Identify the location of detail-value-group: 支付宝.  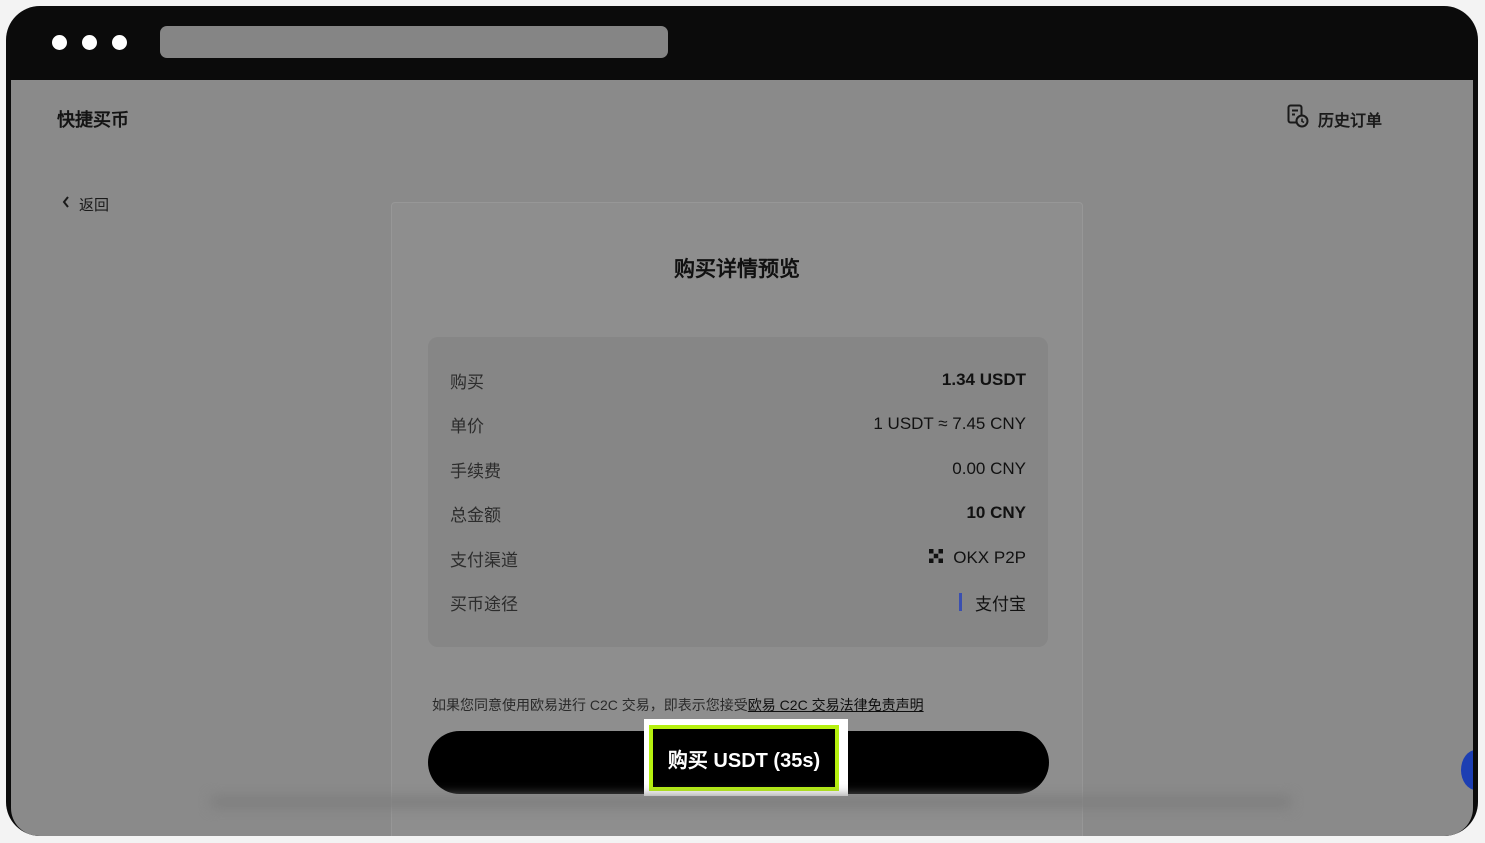
(992, 602).